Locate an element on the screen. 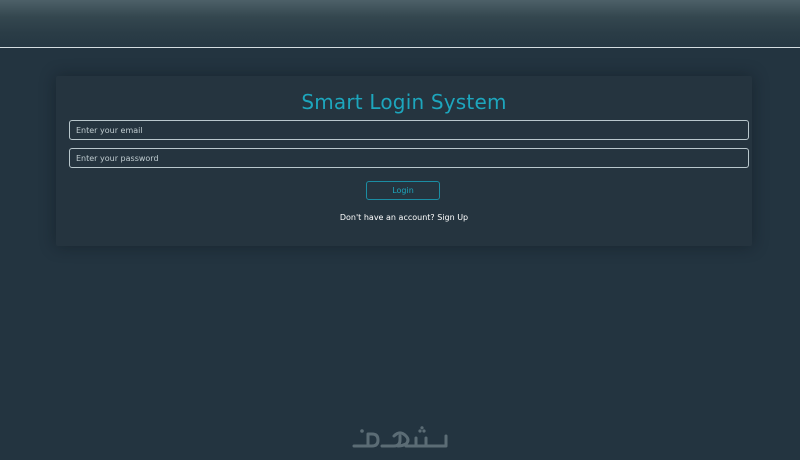  khamsat-logo-icon is located at coordinates (400, 437).